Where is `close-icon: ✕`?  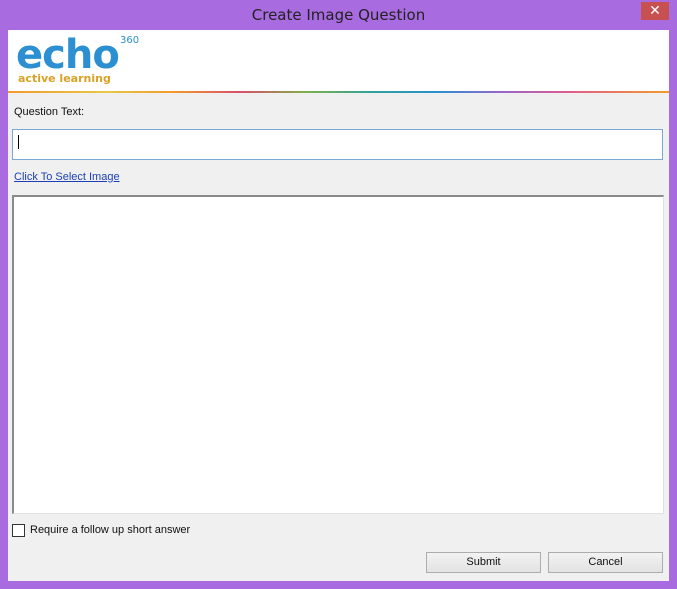
close-icon: ✕ is located at coordinates (655, 11).